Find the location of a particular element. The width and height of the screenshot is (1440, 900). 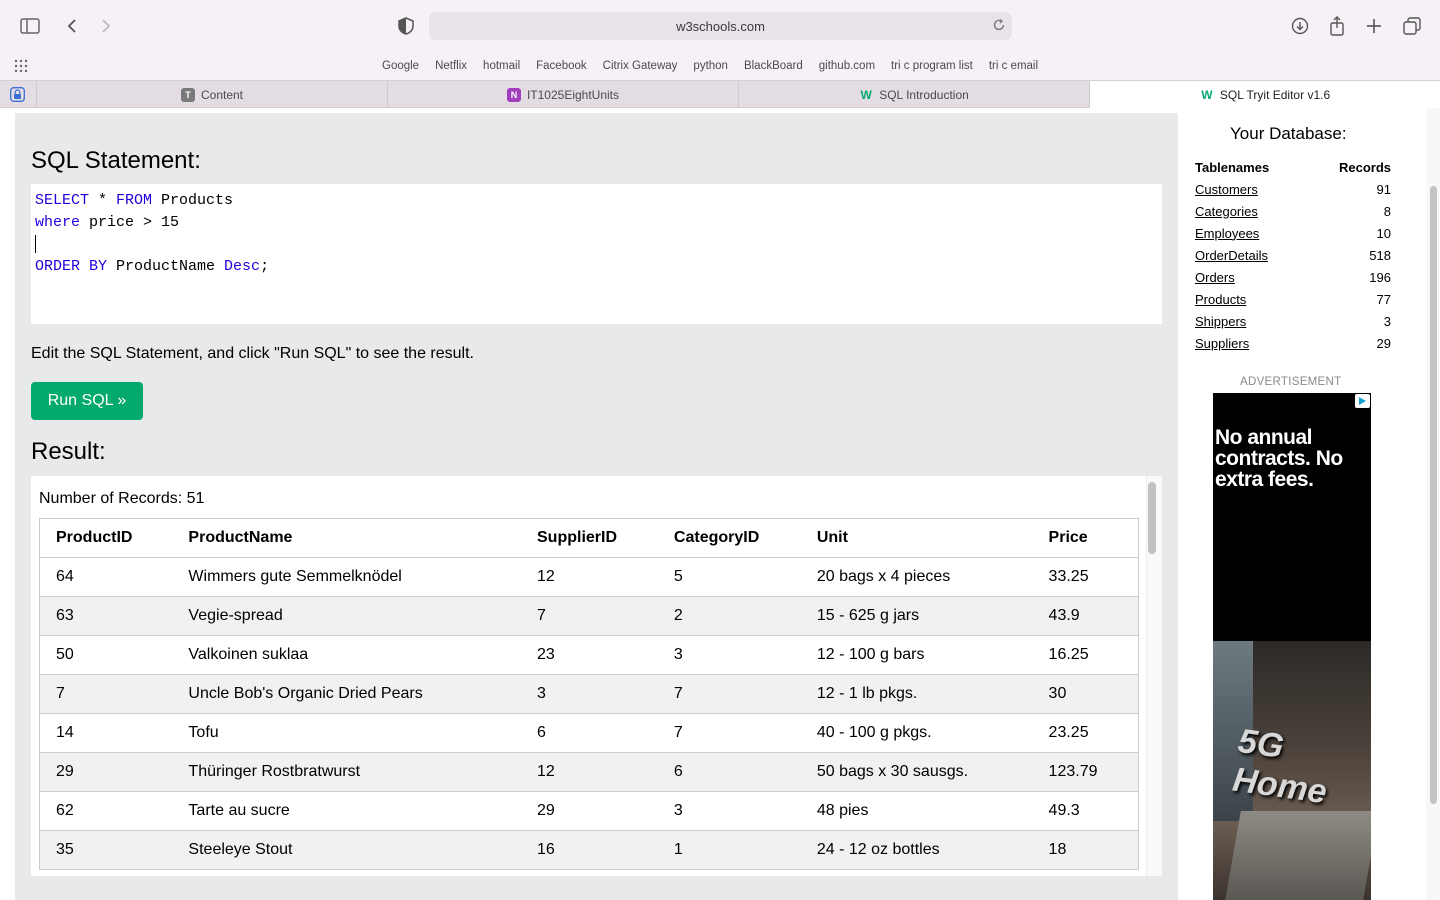

privacy-shield-icon is located at coordinates (406, 26).